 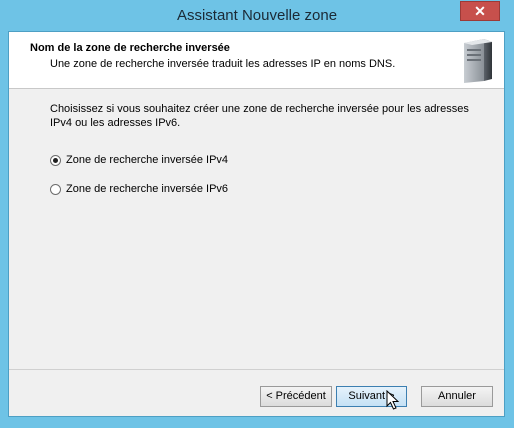 What do you see at coordinates (457, 396) in the screenshot?
I see `cancel-button: Annuler` at bounding box center [457, 396].